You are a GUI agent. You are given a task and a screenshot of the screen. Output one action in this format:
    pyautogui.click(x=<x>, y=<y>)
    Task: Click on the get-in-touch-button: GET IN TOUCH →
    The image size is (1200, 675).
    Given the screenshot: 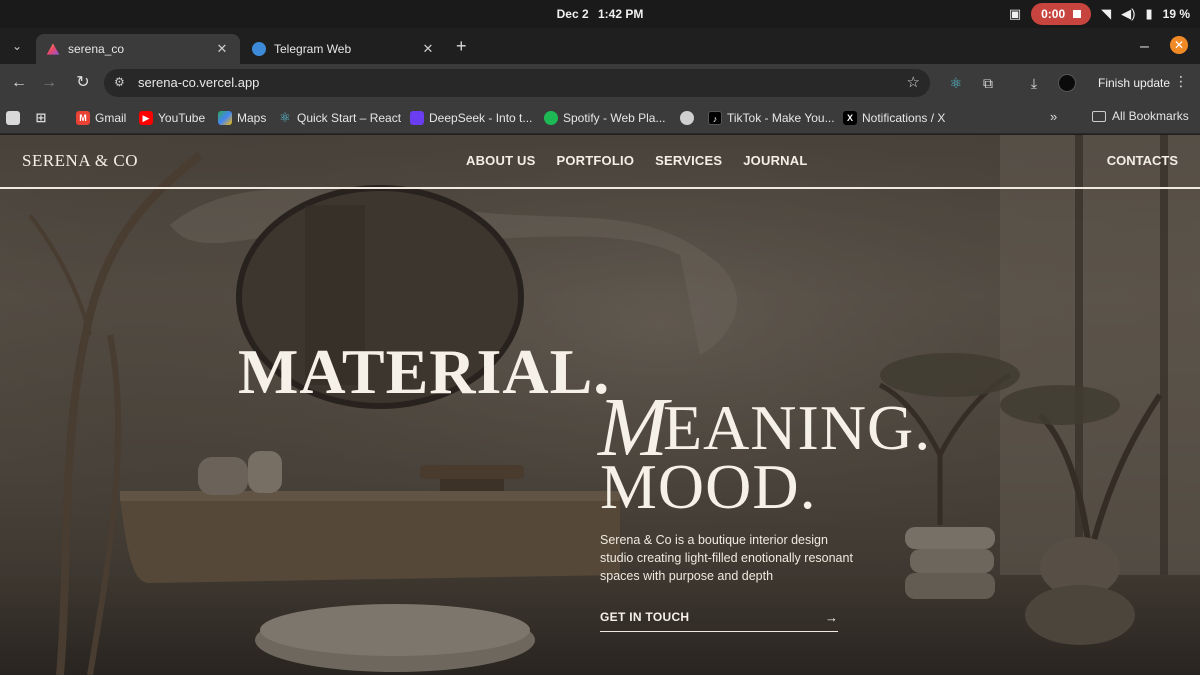 What is the action you would take?
    pyautogui.click(x=719, y=621)
    